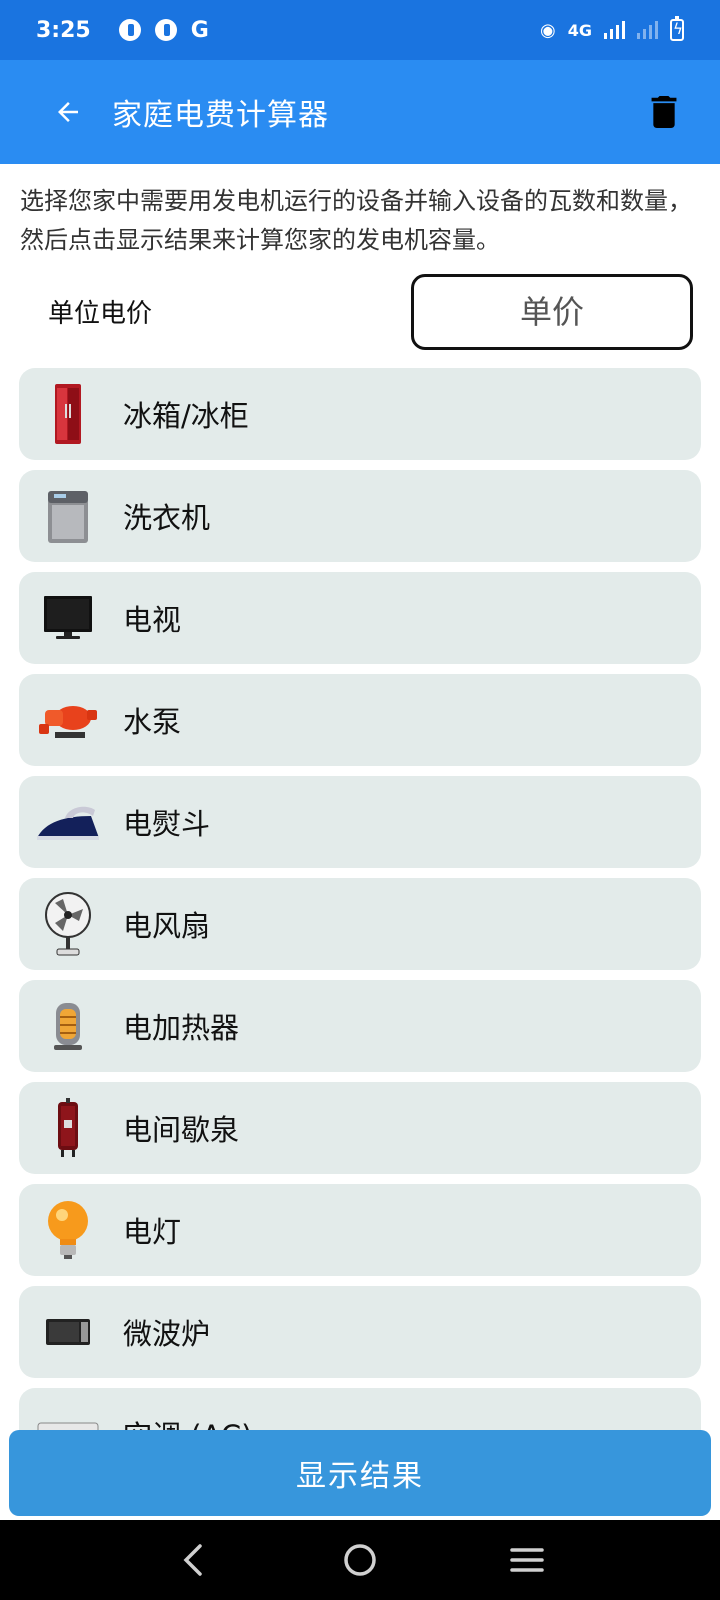 The image size is (720, 1600). I want to click on iron-icon, so click(68, 822).